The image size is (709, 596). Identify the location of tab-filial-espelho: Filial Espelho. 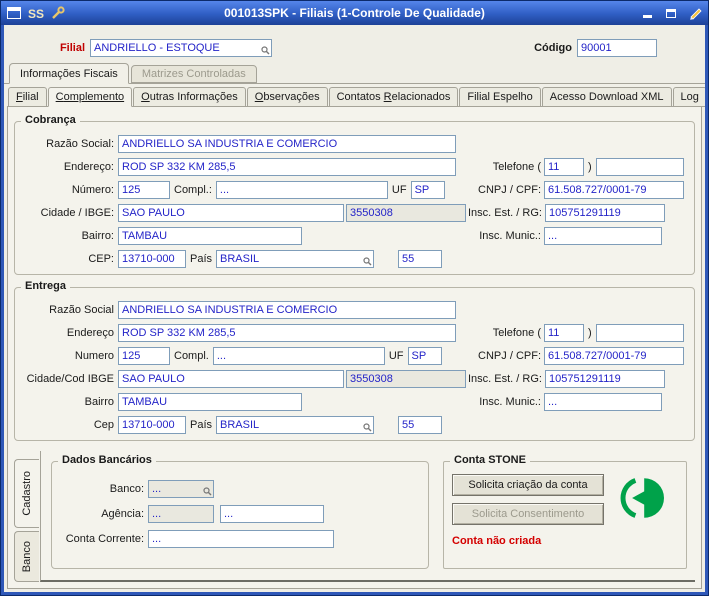
(500, 97).